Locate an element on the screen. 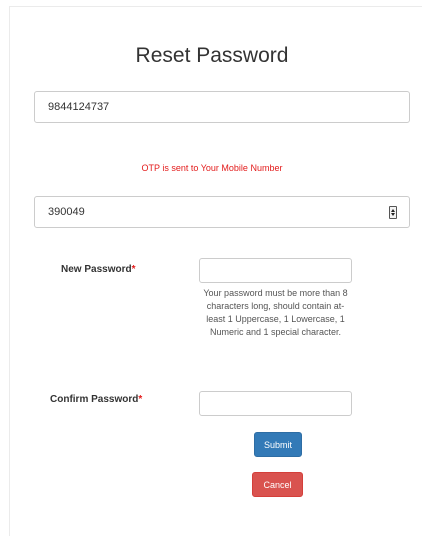 The image size is (424, 539). mobile-number-value: 9844124737 is located at coordinates (79, 107).